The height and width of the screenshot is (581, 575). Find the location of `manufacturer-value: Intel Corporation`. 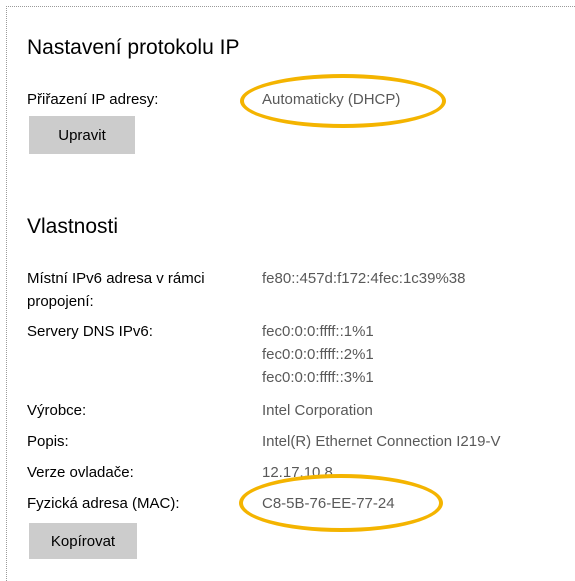

manufacturer-value: Intel Corporation is located at coordinates (317, 410).